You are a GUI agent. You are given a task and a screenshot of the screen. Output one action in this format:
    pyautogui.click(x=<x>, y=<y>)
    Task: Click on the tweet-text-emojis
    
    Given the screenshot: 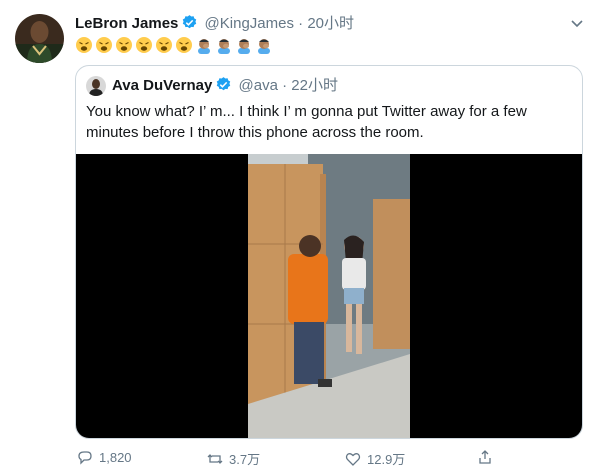 What is the action you would take?
    pyautogui.click(x=174, y=46)
    